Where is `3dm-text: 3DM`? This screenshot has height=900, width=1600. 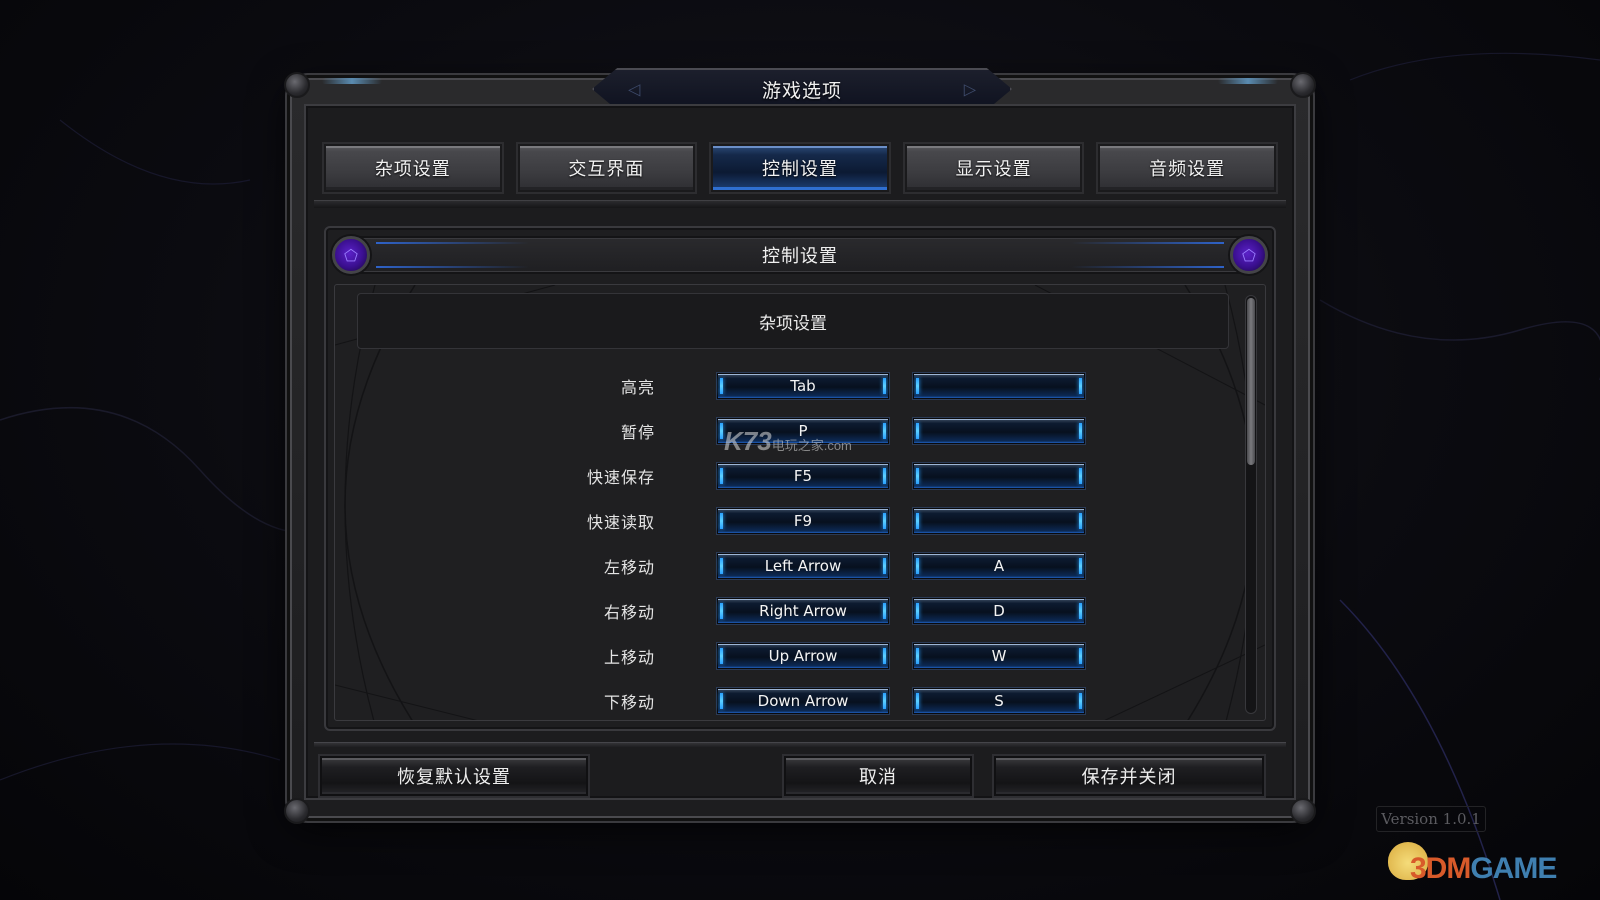 3dm-text: 3DM is located at coordinates (1440, 868).